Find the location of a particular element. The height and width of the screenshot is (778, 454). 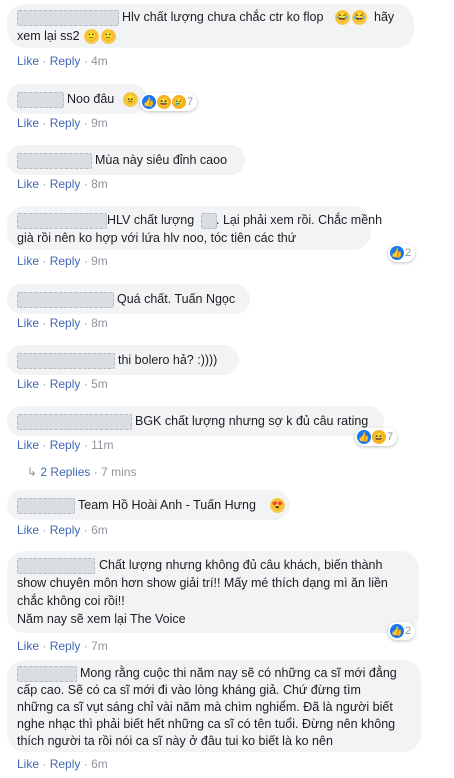

comment-actions: Like · Reply · 4m is located at coordinates (62, 61).